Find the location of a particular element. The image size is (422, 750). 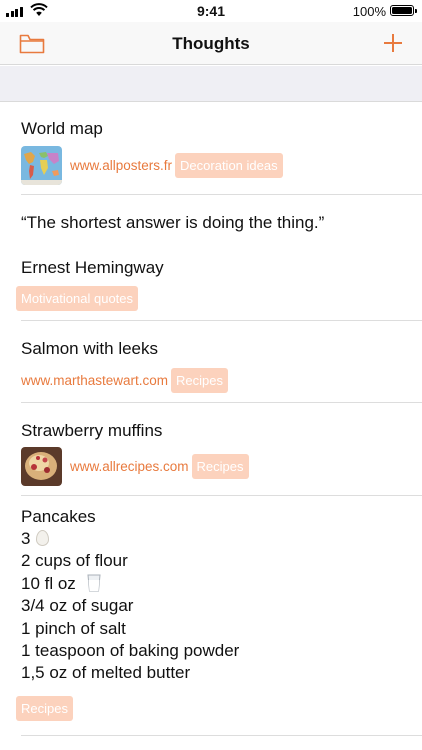

tag-motivational-quotes: Motivational quotes is located at coordinates (77, 298).